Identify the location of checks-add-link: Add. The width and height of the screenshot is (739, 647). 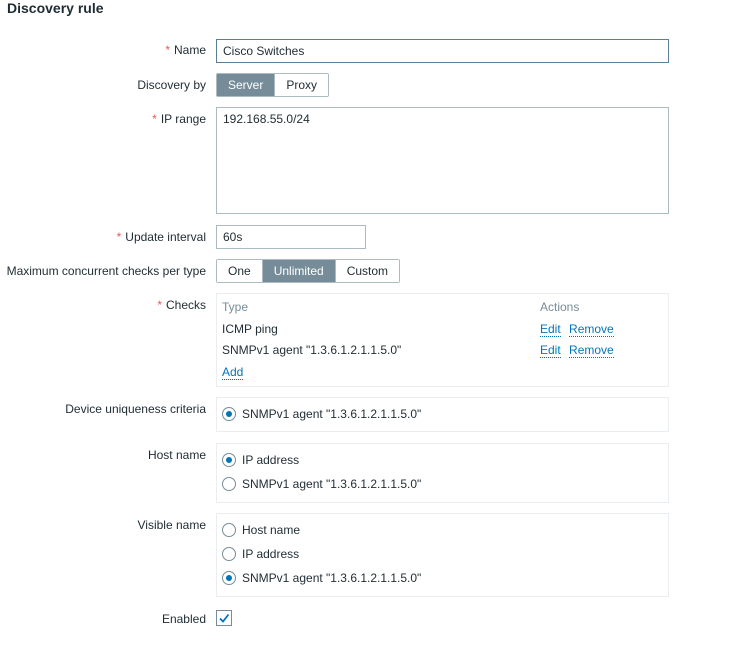
(233, 372).